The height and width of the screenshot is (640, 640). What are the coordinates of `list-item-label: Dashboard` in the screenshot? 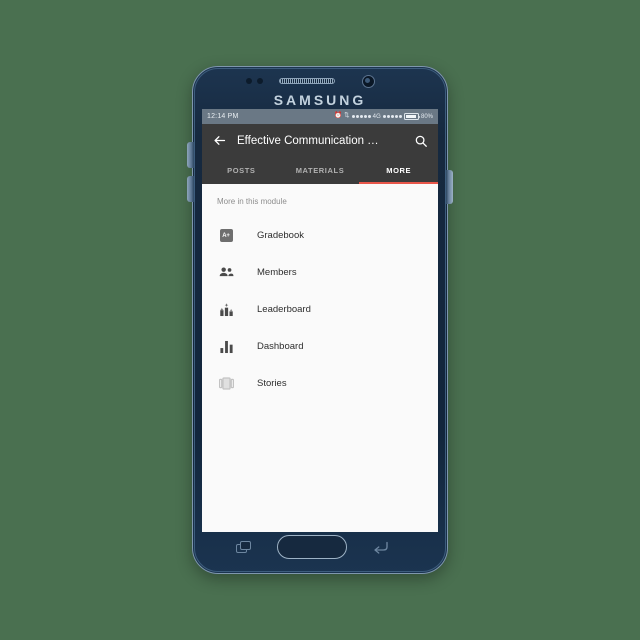 It's located at (280, 346).